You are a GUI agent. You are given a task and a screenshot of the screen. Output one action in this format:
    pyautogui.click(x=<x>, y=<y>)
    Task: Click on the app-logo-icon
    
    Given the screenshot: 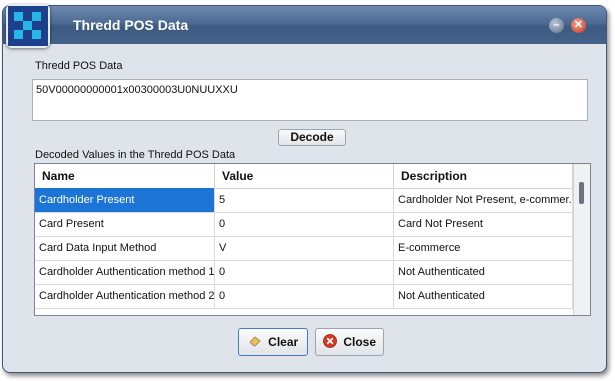 What is the action you would take?
    pyautogui.click(x=28, y=26)
    